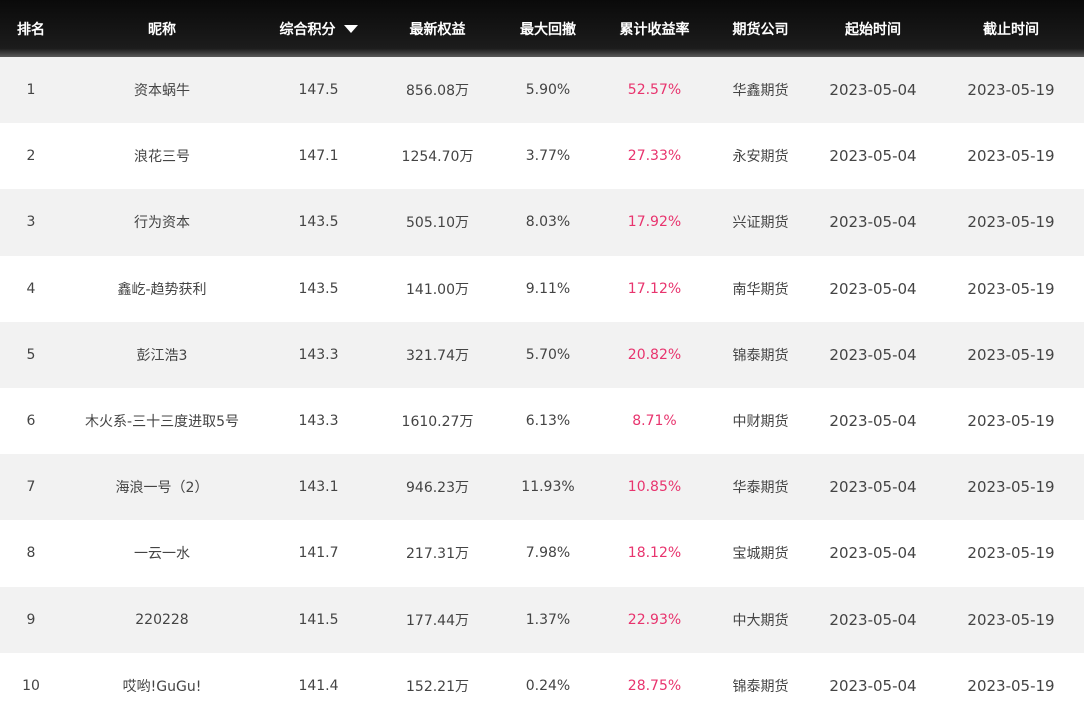 Image resolution: width=1084 pixels, height=719 pixels. Describe the element at coordinates (654, 156) in the screenshot. I see `return-cell: 27.33%` at that location.